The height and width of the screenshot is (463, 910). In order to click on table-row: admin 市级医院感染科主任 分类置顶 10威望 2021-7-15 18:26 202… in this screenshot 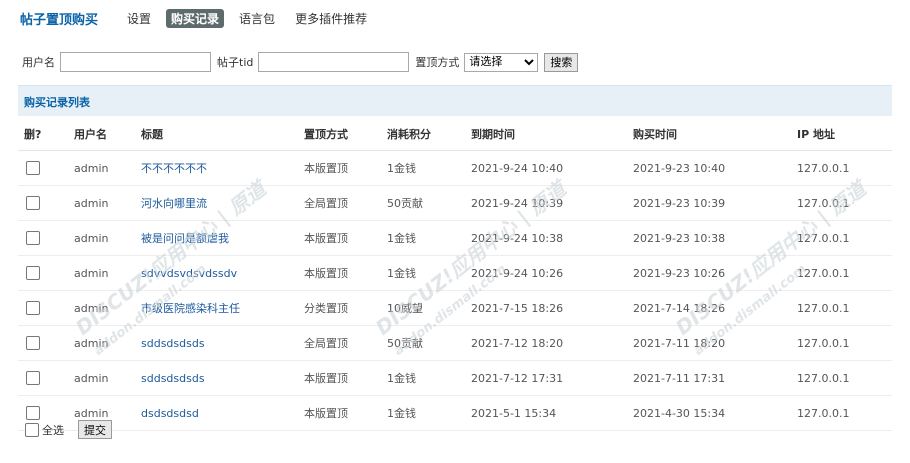, I will do `click(455, 308)`.